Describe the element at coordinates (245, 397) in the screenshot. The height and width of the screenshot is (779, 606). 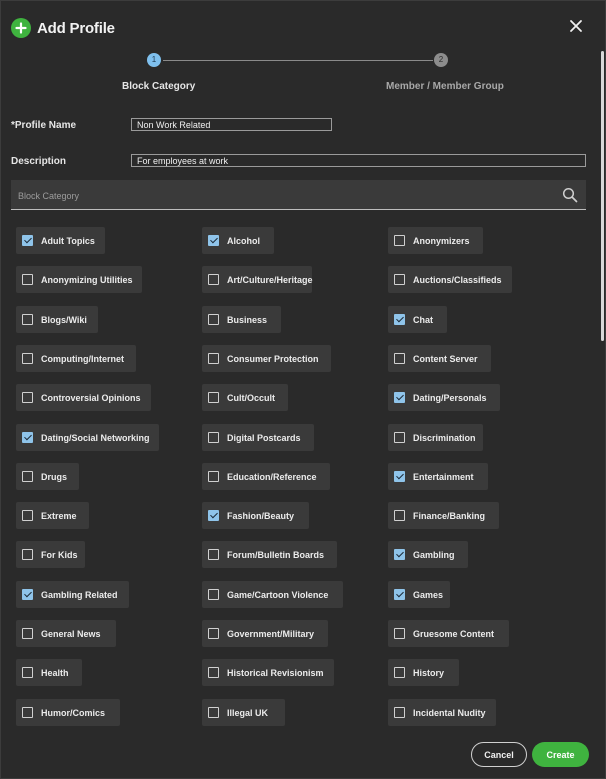
I see `category-option: Cult/Occult` at that location.